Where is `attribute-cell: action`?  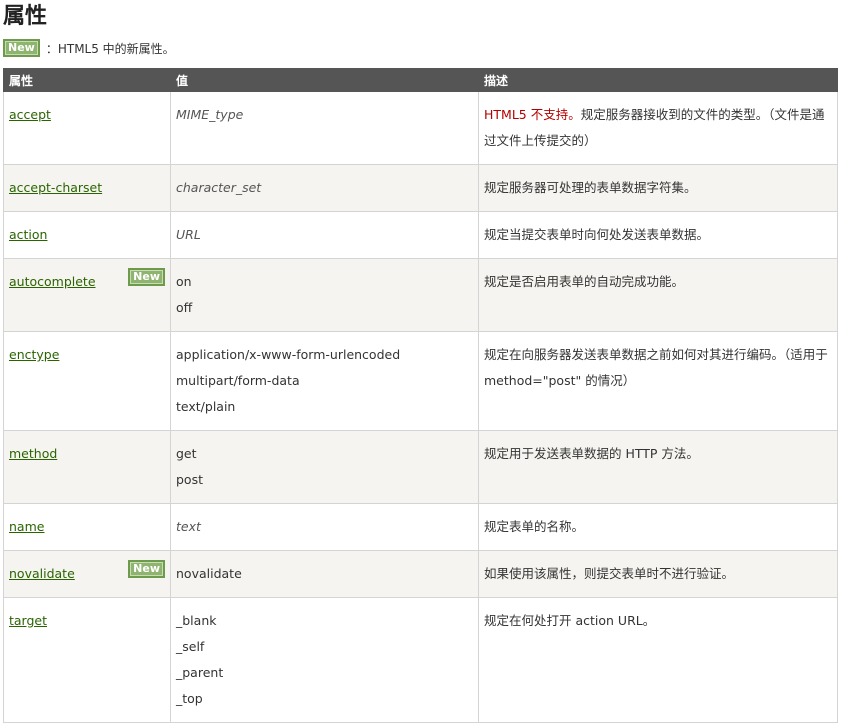
attribute-cell: action is located at coordinates (87, 235).